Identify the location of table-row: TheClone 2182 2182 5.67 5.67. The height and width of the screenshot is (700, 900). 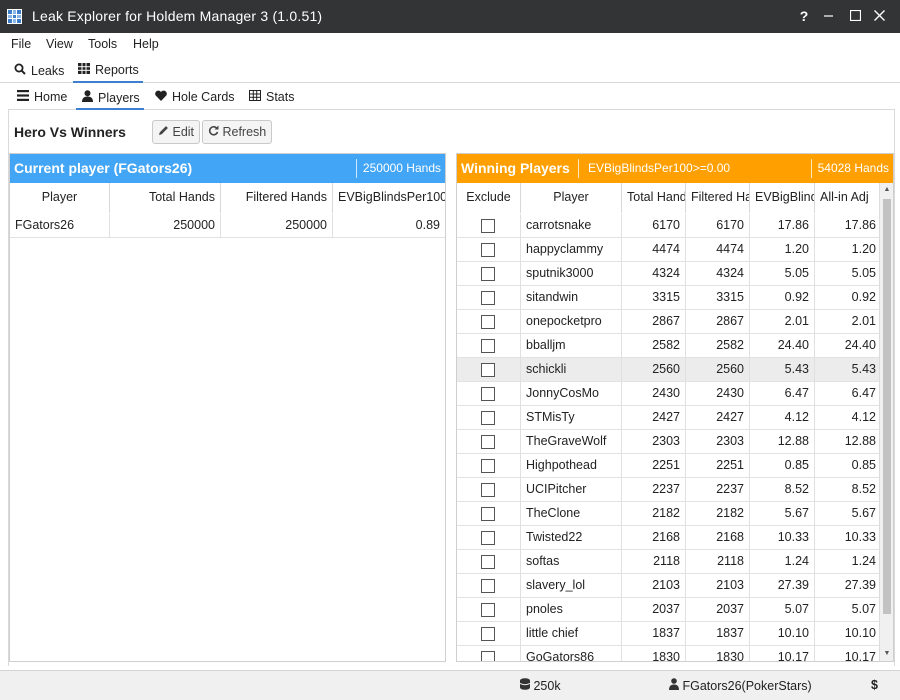
(669, 514).